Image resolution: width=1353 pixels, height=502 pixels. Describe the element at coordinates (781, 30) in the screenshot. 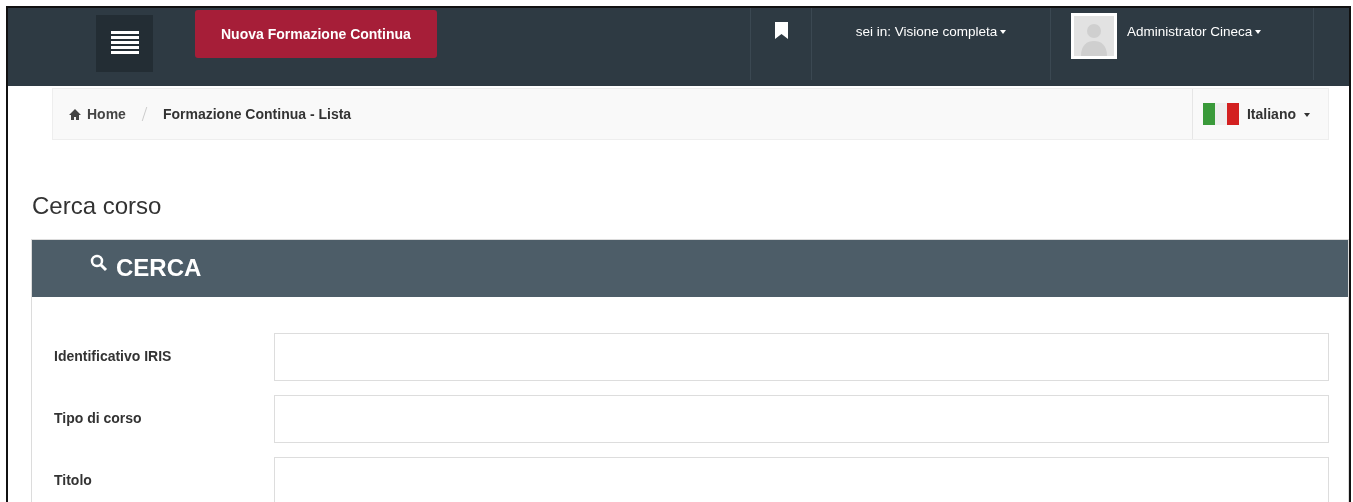

I see `bookmark-icon` at that location.